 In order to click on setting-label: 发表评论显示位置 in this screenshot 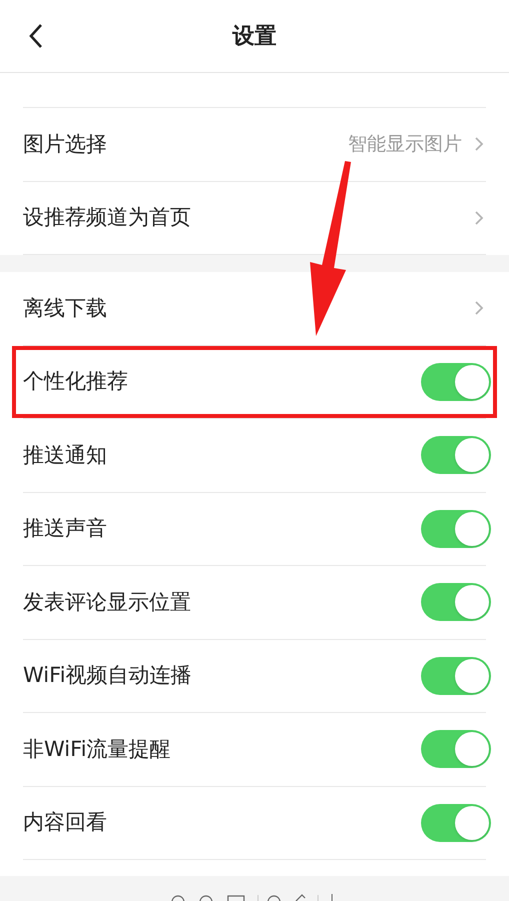, I will do `click(107, 602)`.